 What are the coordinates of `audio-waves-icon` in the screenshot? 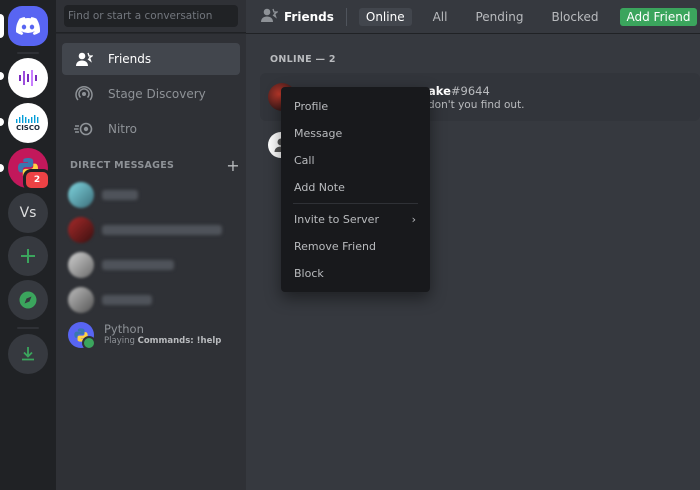 It's located at (28, 78).